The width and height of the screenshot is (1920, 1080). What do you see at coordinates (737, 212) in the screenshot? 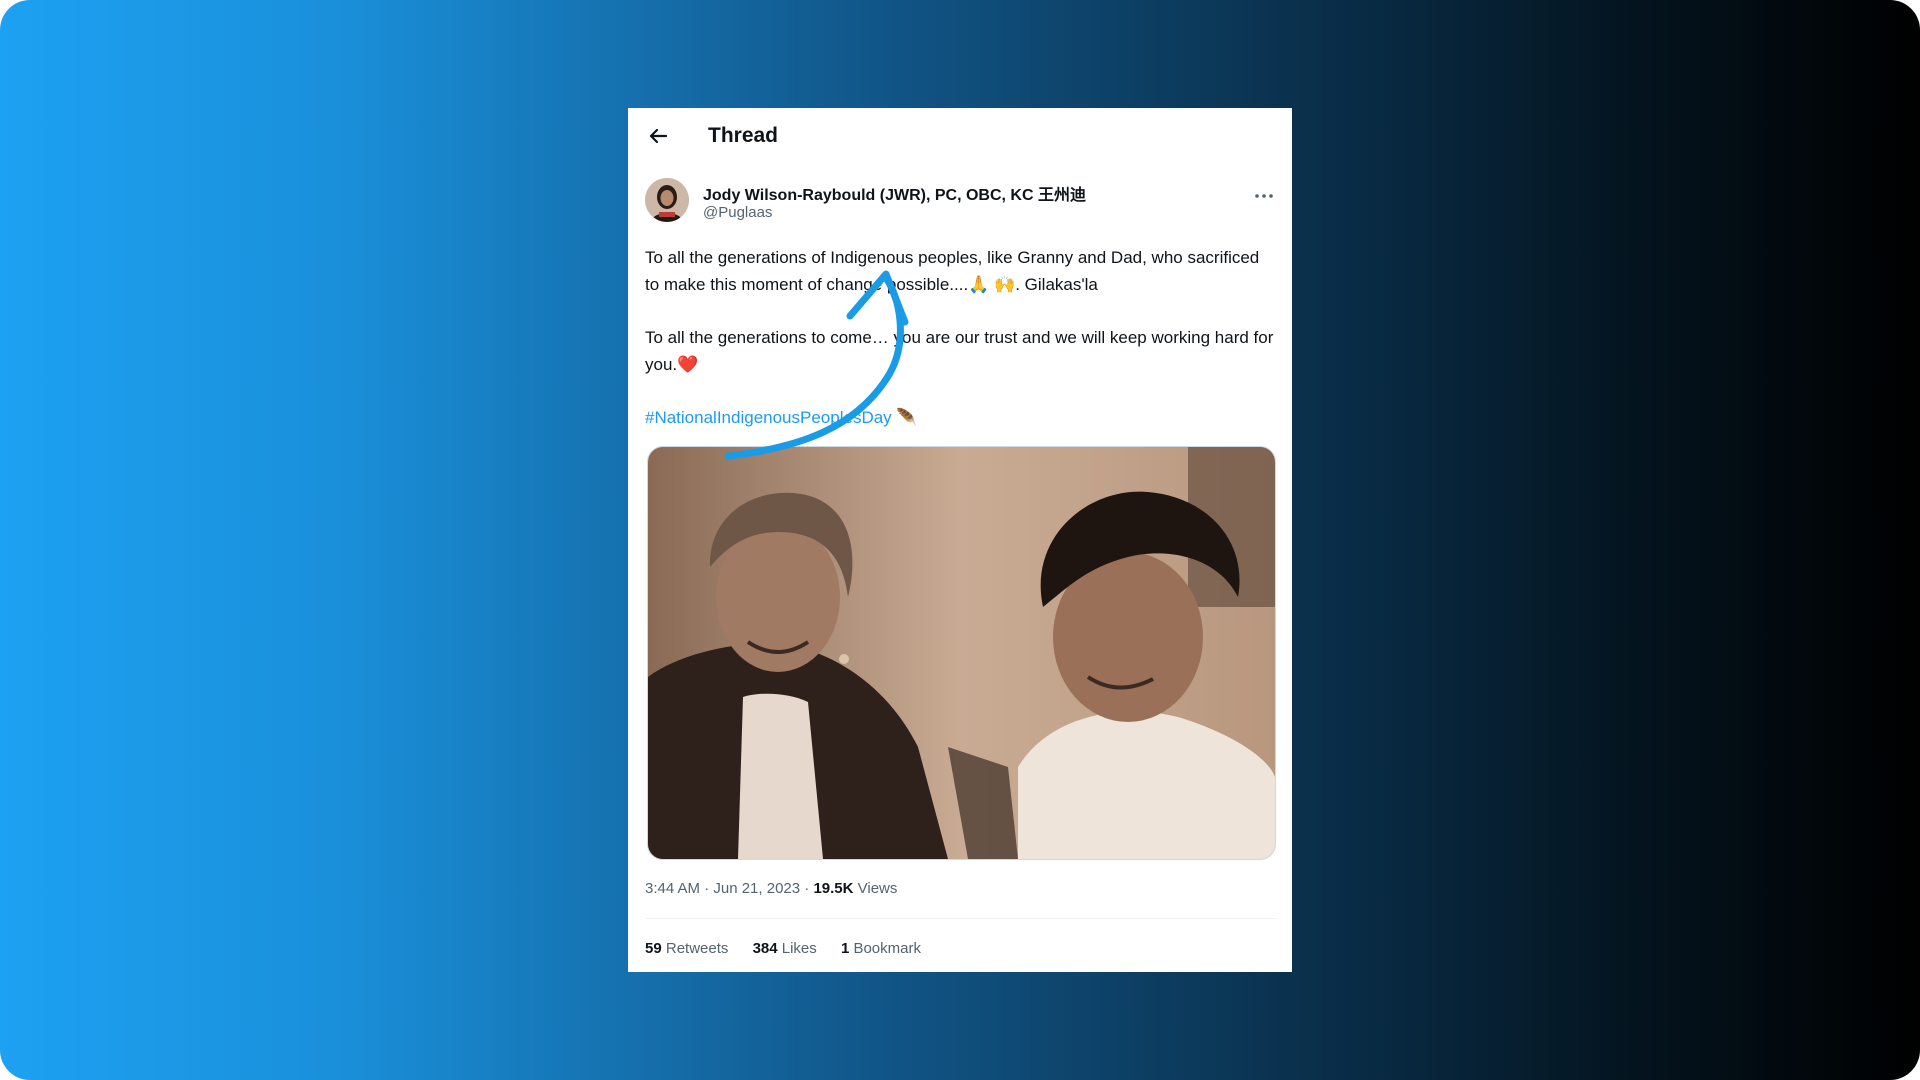
I see `author-handle: @Puglaas` at bounding box center [737, 212].